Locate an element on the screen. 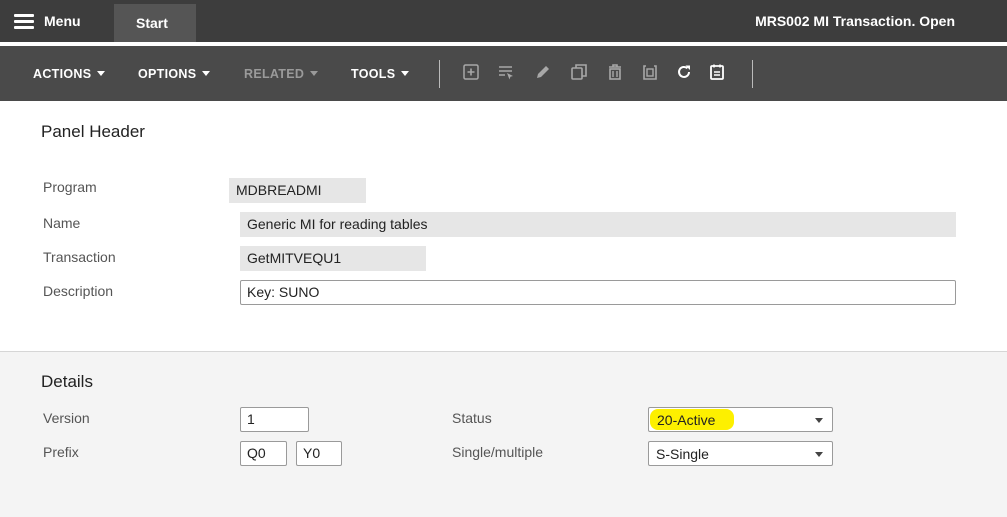  delete-icon is located at coordinates (615, 72).